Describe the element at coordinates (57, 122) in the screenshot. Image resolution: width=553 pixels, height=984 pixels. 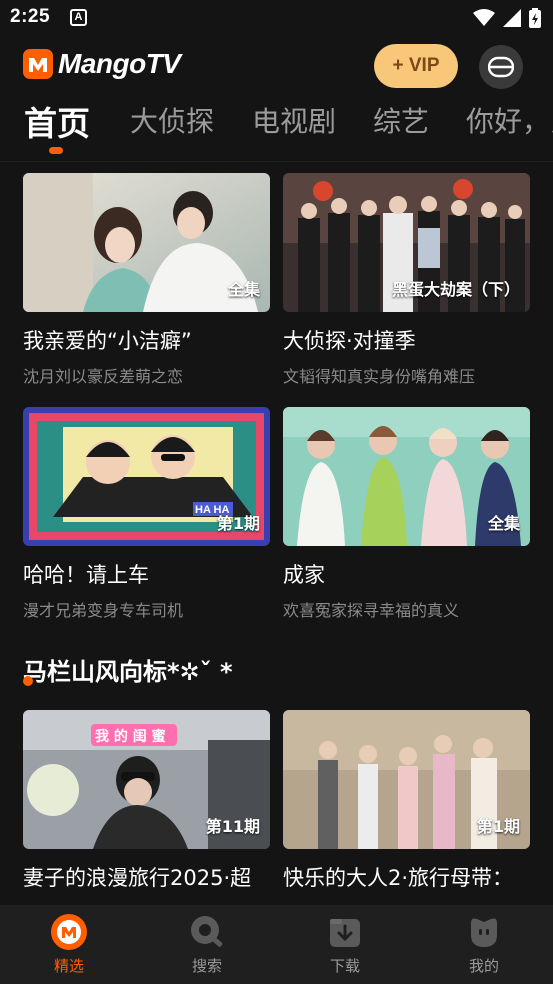
I see `tab-home: 首页` at that location.